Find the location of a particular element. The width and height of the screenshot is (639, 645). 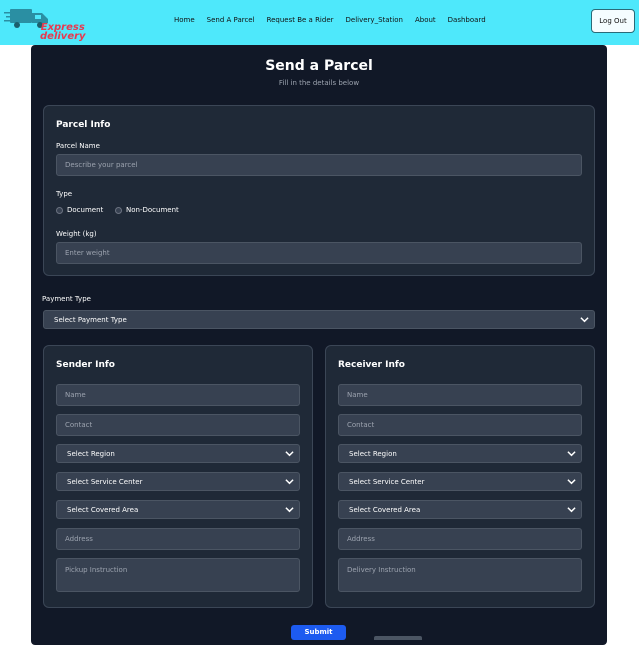

type-label: Type is located at coordinates (64, 194).